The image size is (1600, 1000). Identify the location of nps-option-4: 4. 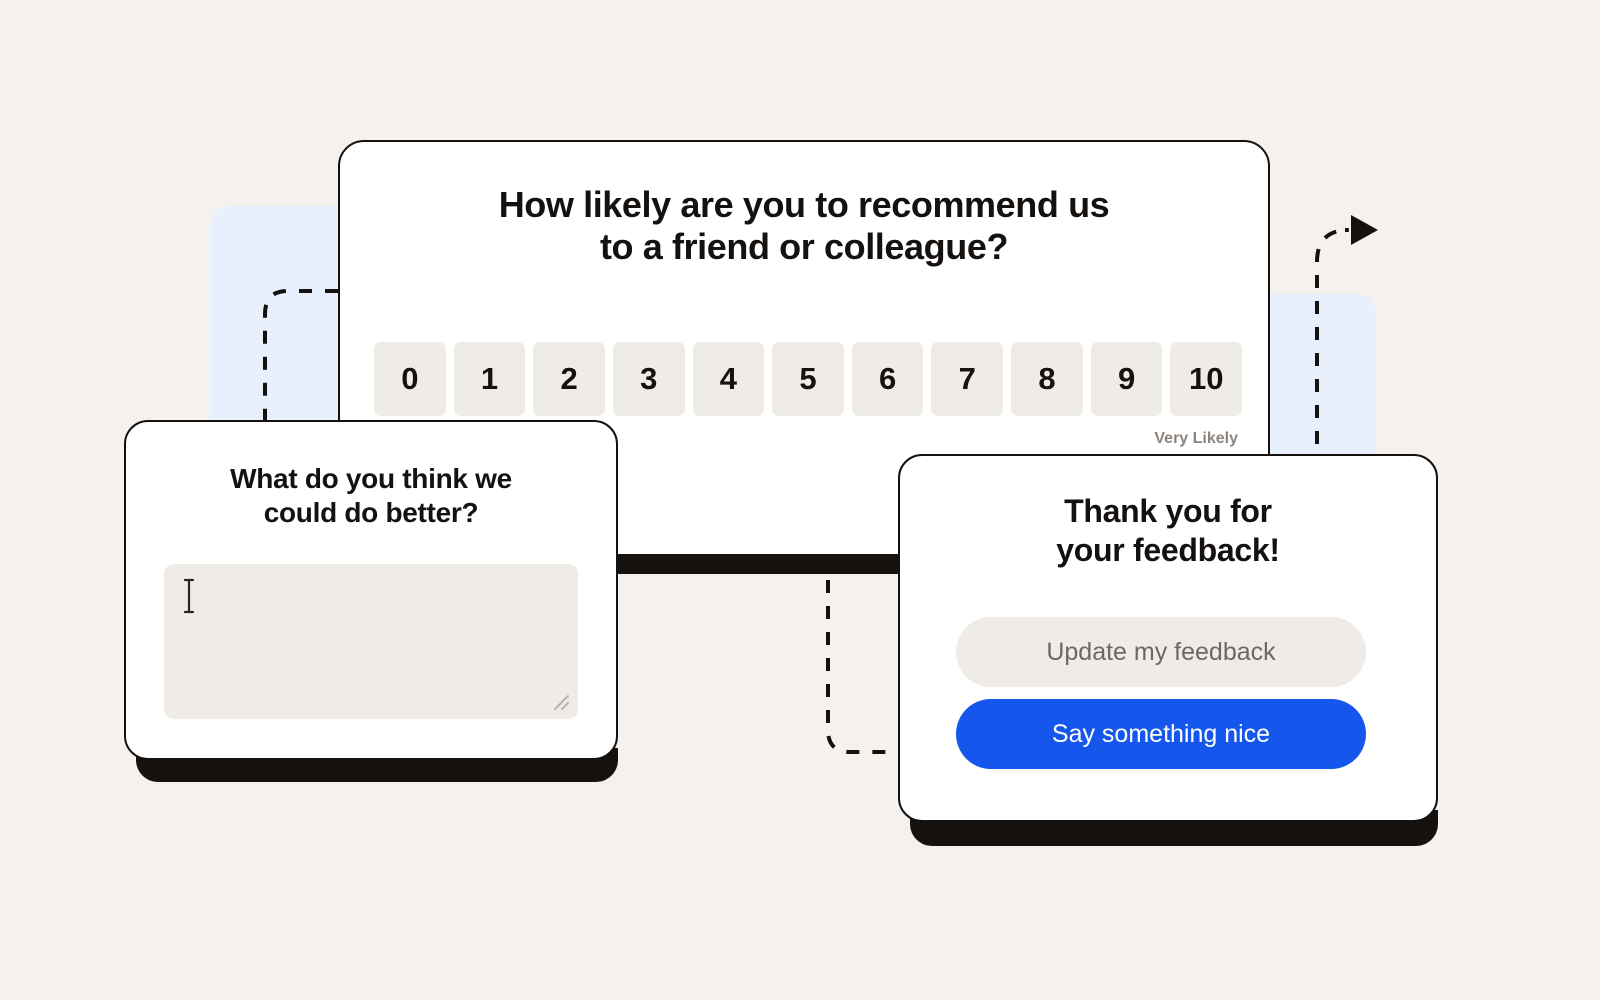
(728, 379).